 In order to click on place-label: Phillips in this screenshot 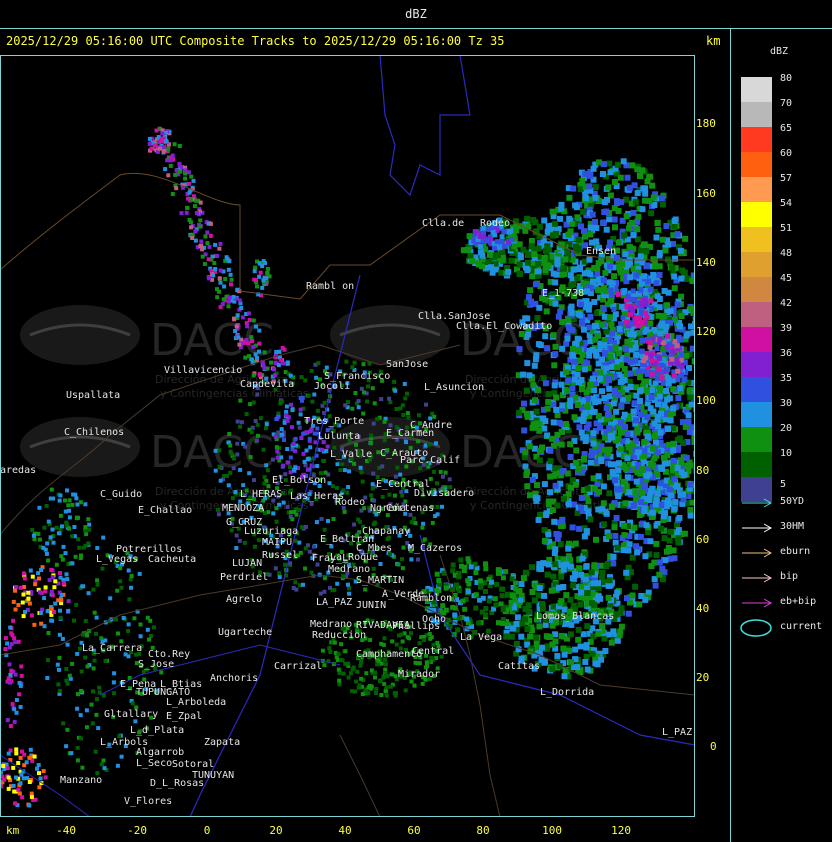, I will do `click(416, 626)`.